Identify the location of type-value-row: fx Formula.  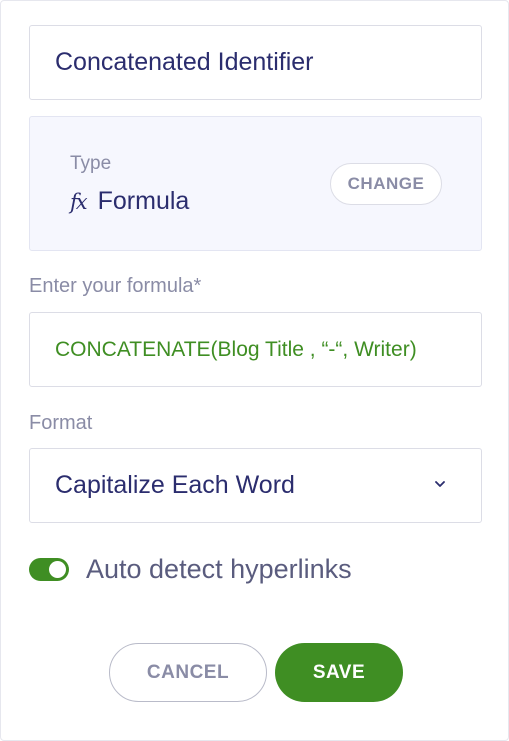
(129, 201).